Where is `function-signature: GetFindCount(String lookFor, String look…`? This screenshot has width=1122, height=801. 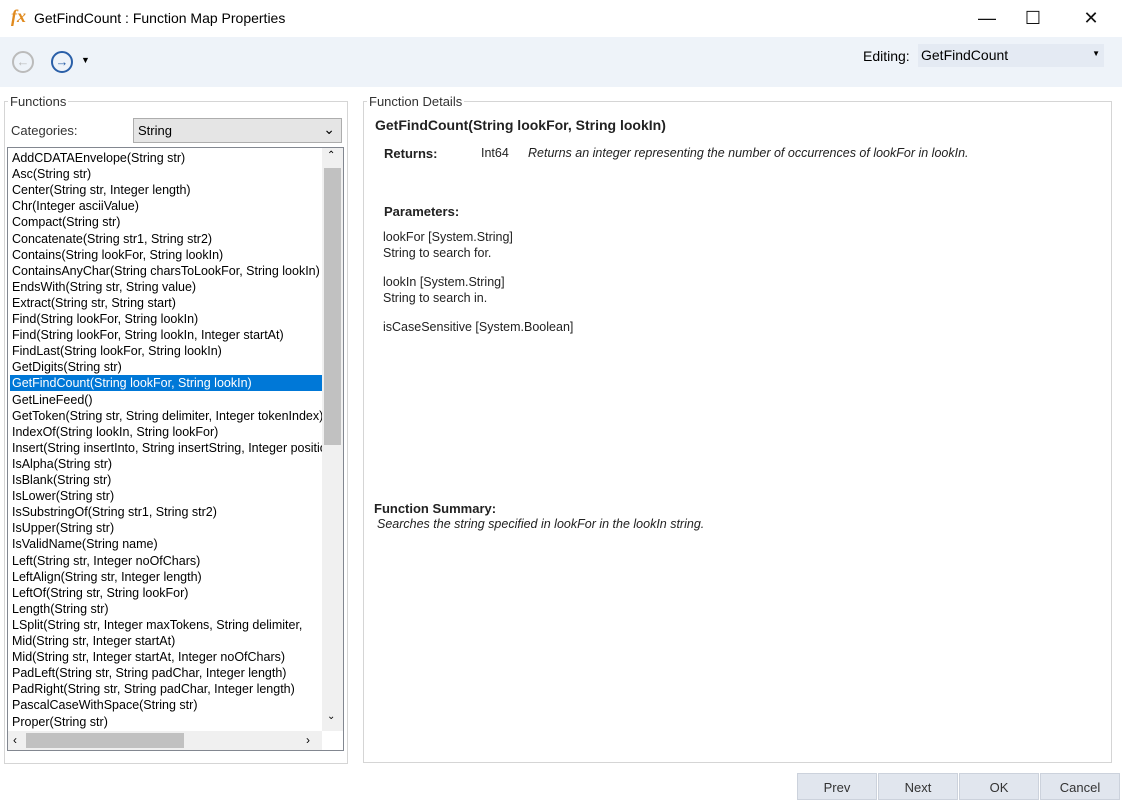 function-signature: GetFindCount(String lookFor, String look… is located at coordinates (520, 125).